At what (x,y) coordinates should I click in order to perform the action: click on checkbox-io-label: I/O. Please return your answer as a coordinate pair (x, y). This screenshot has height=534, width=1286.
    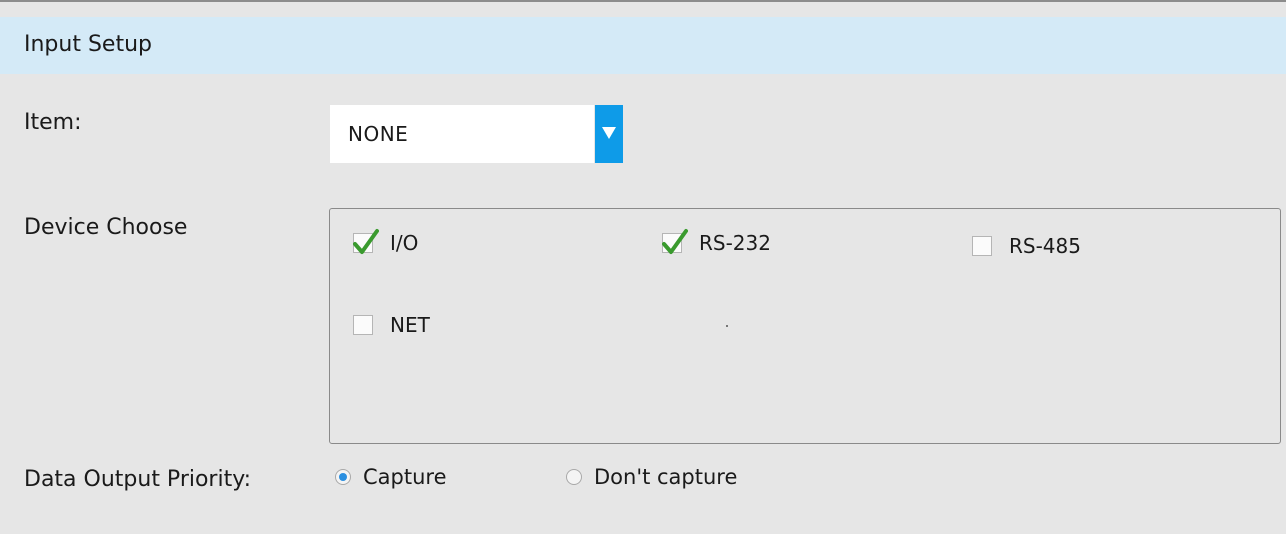
    Looking at the image, I should click on (404, 243).